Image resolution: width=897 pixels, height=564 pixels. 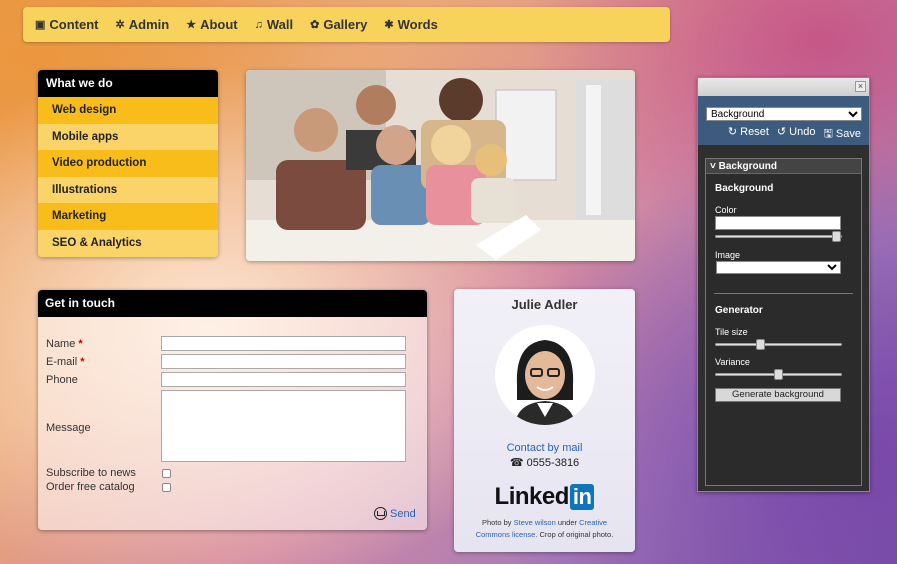 What do you see at coordinates (783, 166) in the screenshot?
I see `section-header: ˅ Background` at bounding box center [783, 166].